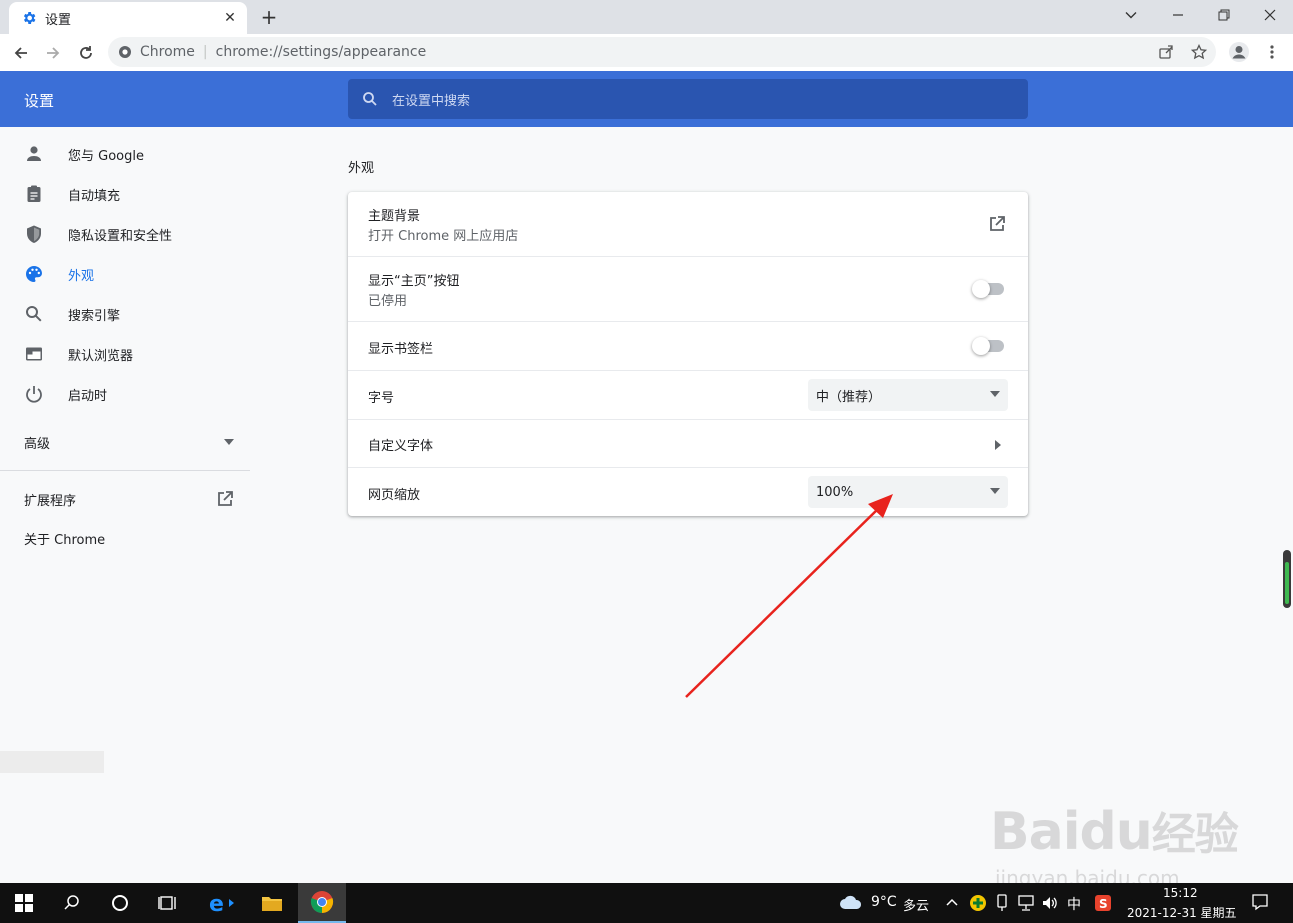 This screenshot has width=1293, height=923. What do you see at coordinates (851, 902) in the screenshot?
I see `cloud-icon` at bounding box center [851, 902].